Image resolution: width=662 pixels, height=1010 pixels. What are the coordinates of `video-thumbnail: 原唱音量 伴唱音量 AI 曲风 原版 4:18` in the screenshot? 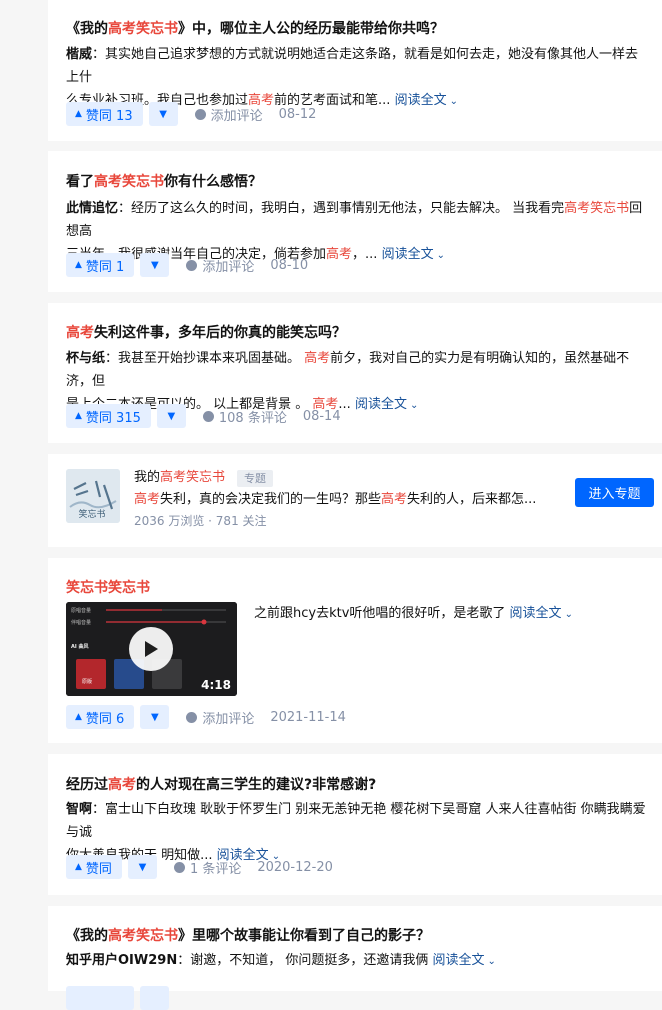 It's located at (151, 649).